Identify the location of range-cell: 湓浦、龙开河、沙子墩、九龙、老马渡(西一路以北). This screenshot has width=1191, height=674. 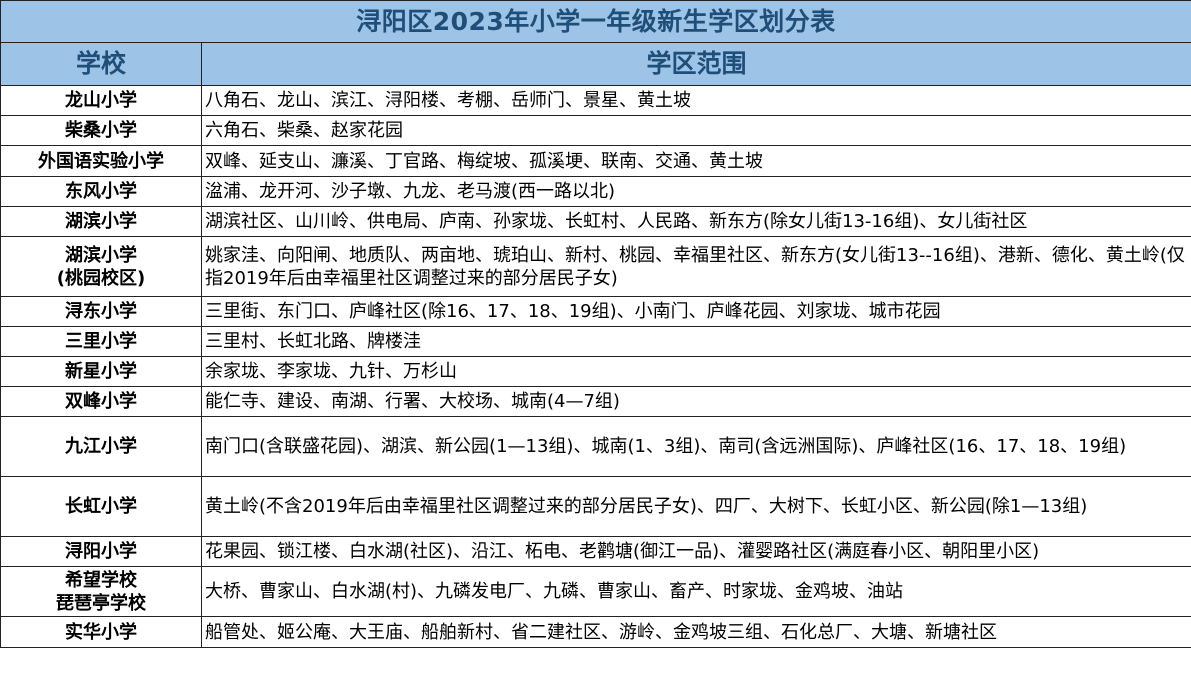
(696, 191).